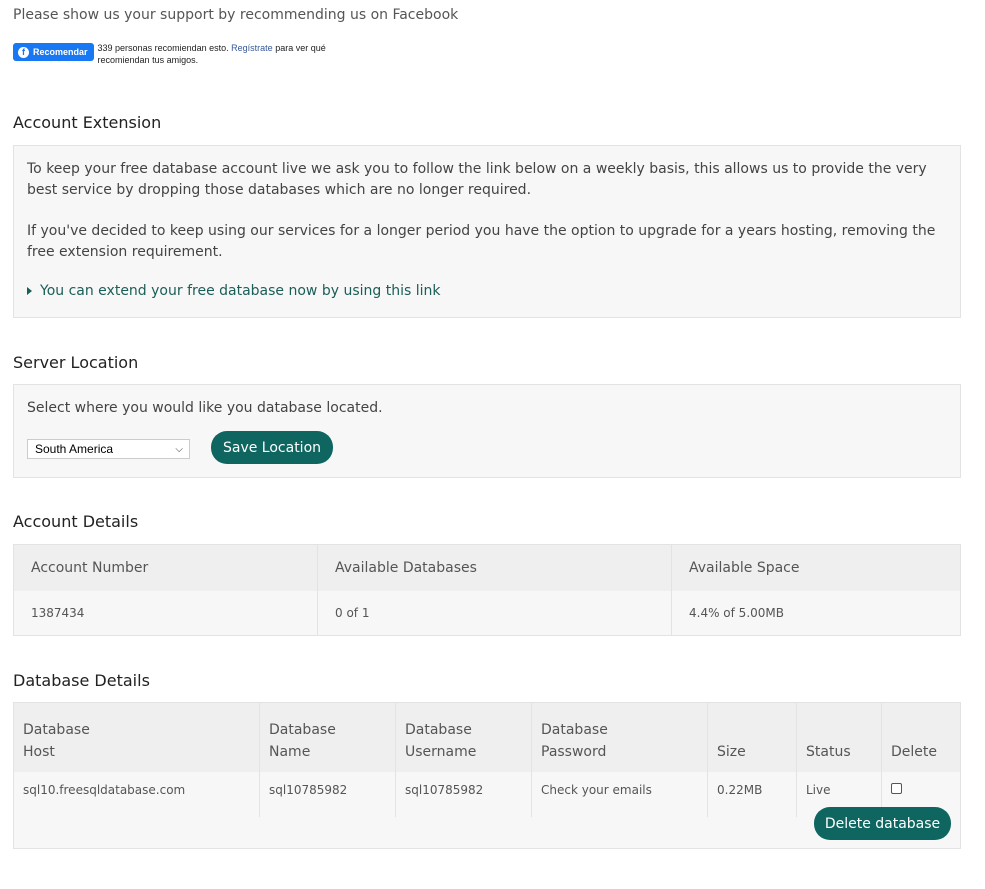 The height and width of the screenshot is (889, 985). Describe the element at coordinates (896, 788) in the screenshot. I see `delete-checkbox` at that location.